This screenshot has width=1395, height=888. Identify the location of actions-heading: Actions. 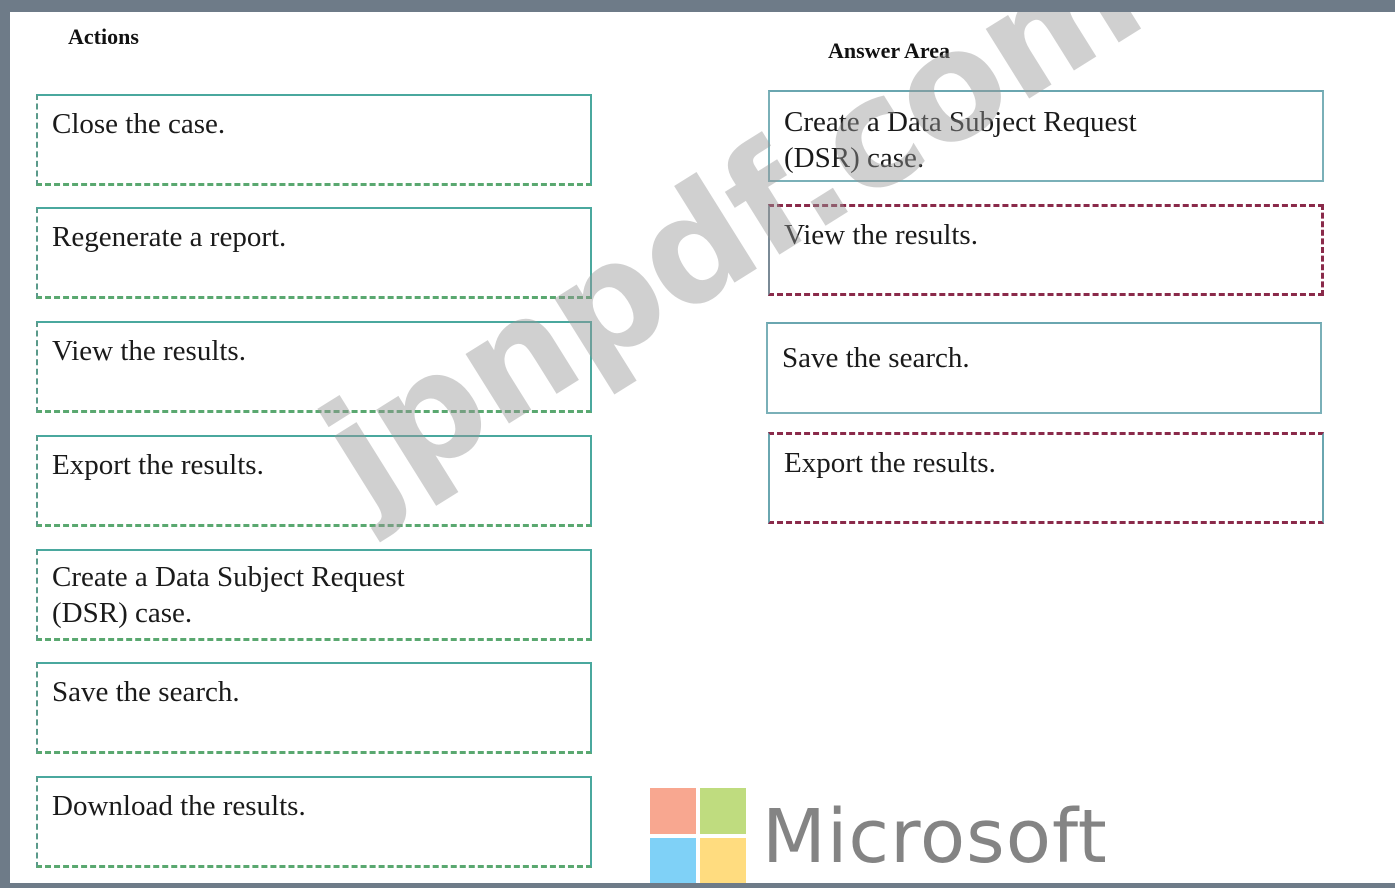
(103, 36).